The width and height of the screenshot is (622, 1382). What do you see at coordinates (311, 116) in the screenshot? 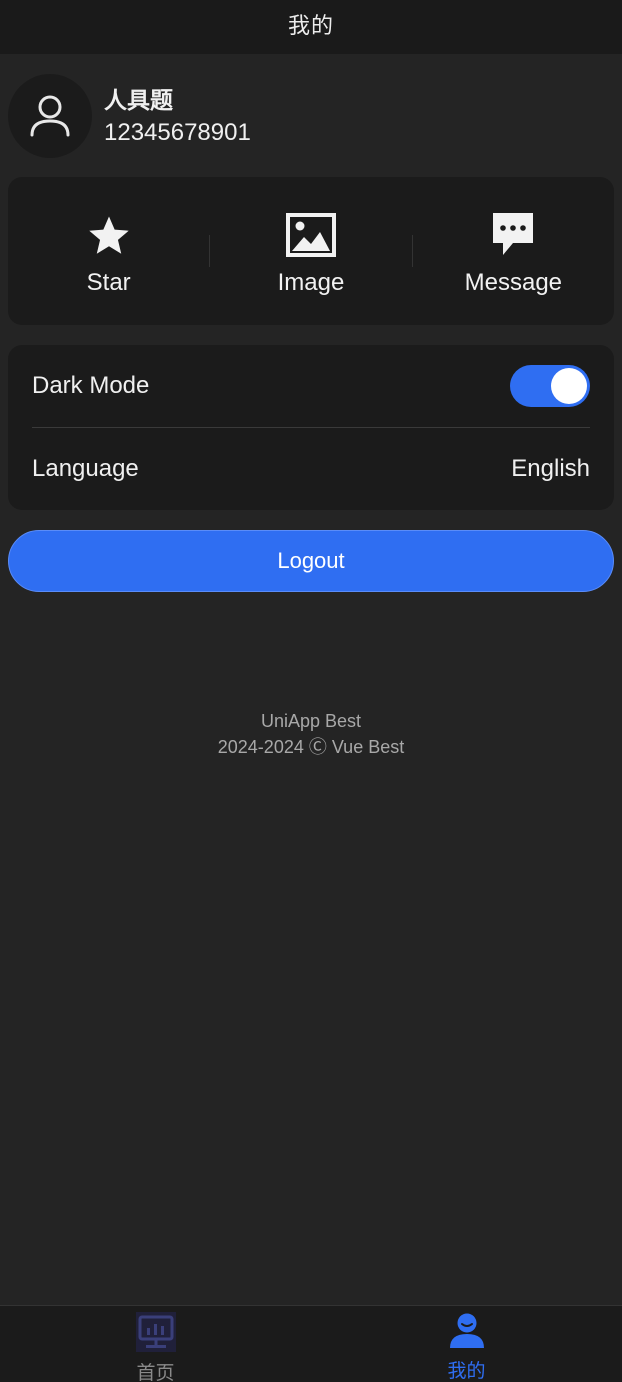
I see `profile-section: 人具题 12345678901` at bounding box center [311, 116].